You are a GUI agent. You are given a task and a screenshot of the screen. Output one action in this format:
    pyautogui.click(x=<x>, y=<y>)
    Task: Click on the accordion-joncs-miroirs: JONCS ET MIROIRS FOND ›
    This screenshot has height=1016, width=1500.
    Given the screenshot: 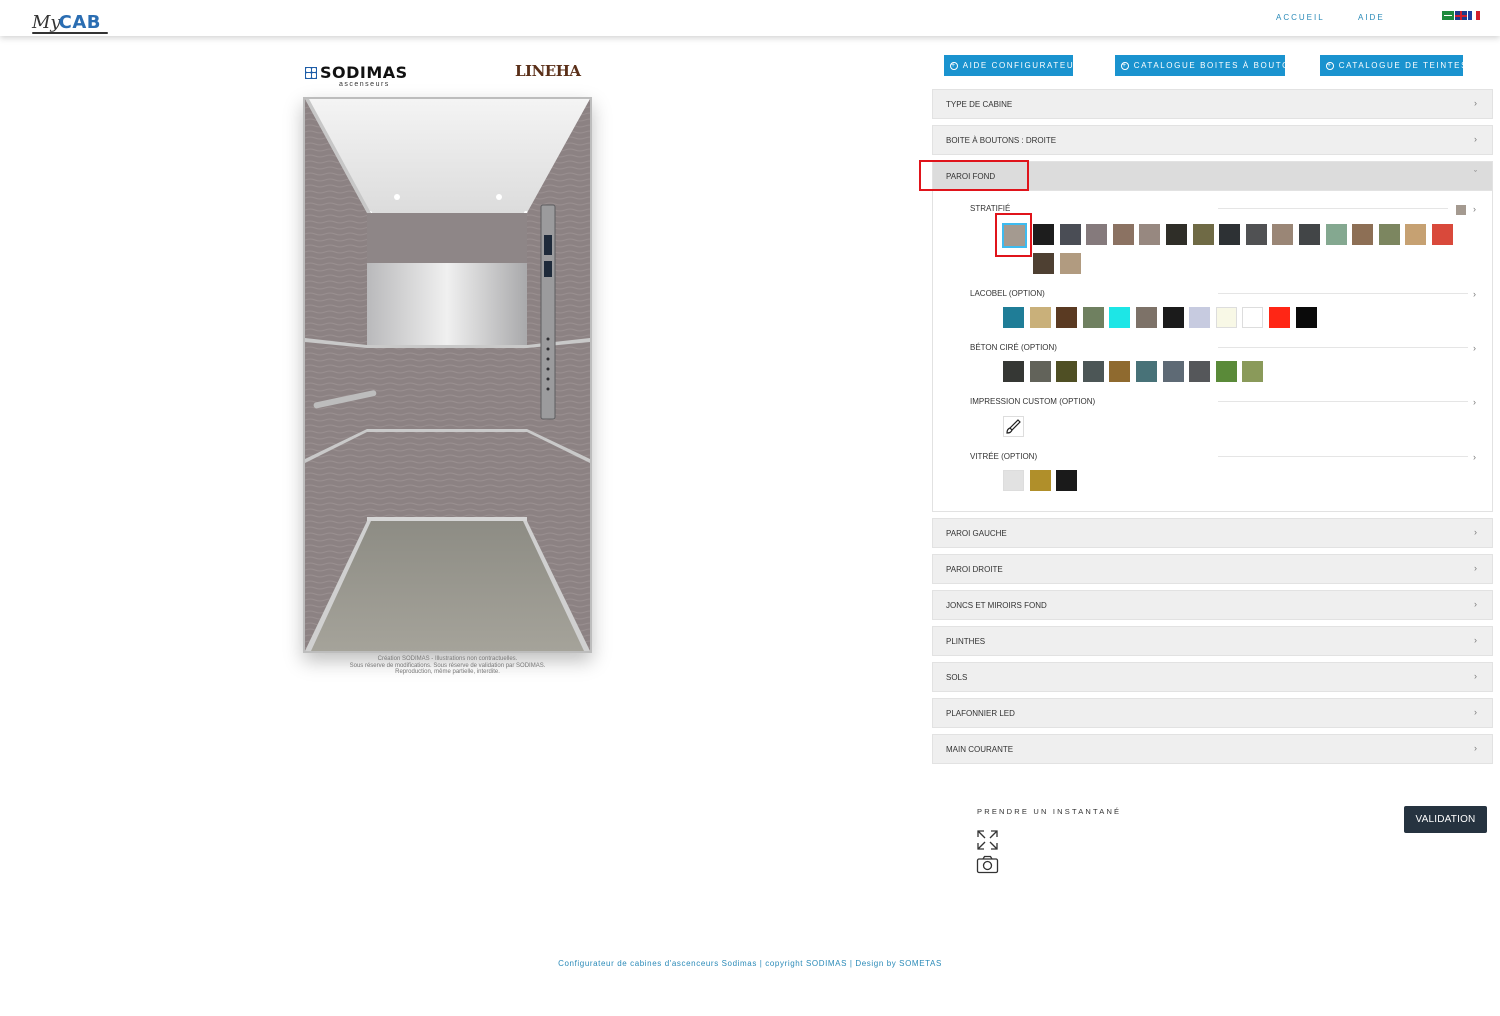 What is the action you would take?
    pyautogui.click(x=1212, y=605)
    